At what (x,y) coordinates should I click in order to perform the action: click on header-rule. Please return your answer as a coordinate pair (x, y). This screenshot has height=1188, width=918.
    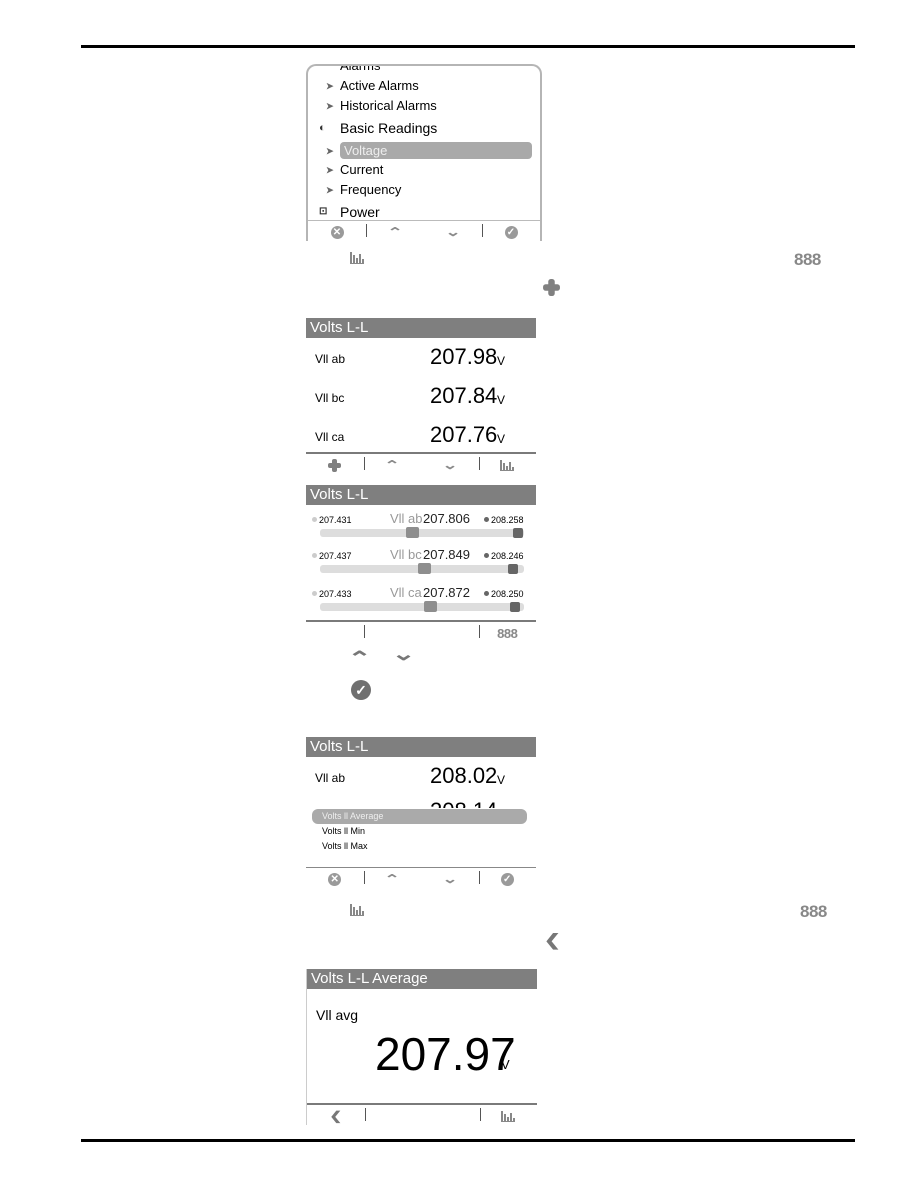
    Looking at the image, I should click on (468, 46).